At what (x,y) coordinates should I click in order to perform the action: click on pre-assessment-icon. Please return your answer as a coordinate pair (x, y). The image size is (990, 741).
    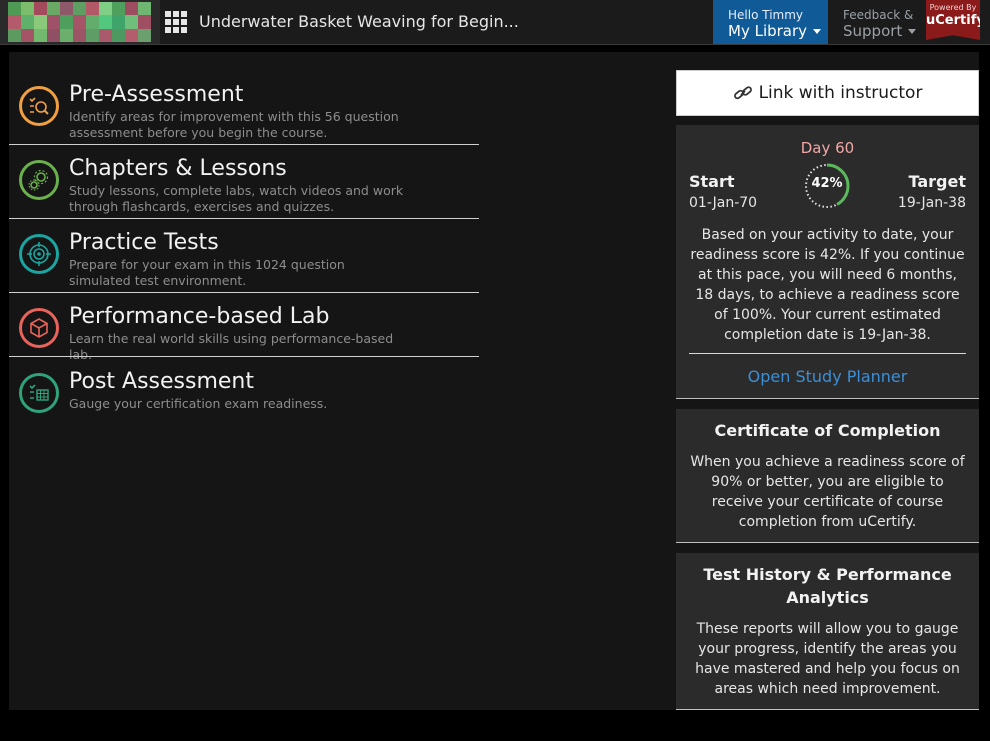
    Looking at the image, I should click on (39, 106).